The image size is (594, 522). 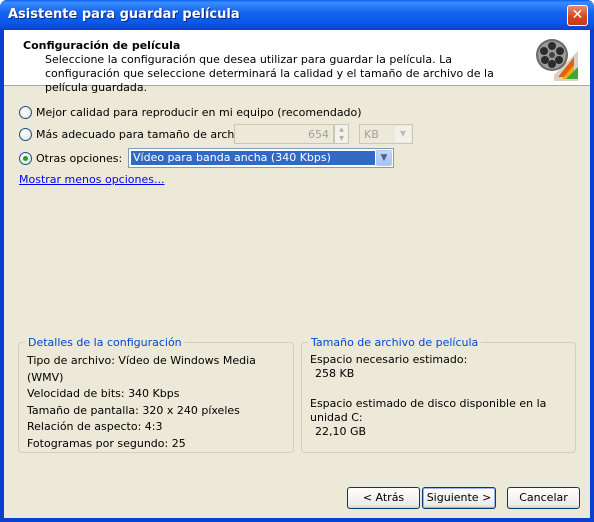 I want to click on detail-aspect-ratio: Relación de aspecto: 4:3, so click(x=95, y=426).